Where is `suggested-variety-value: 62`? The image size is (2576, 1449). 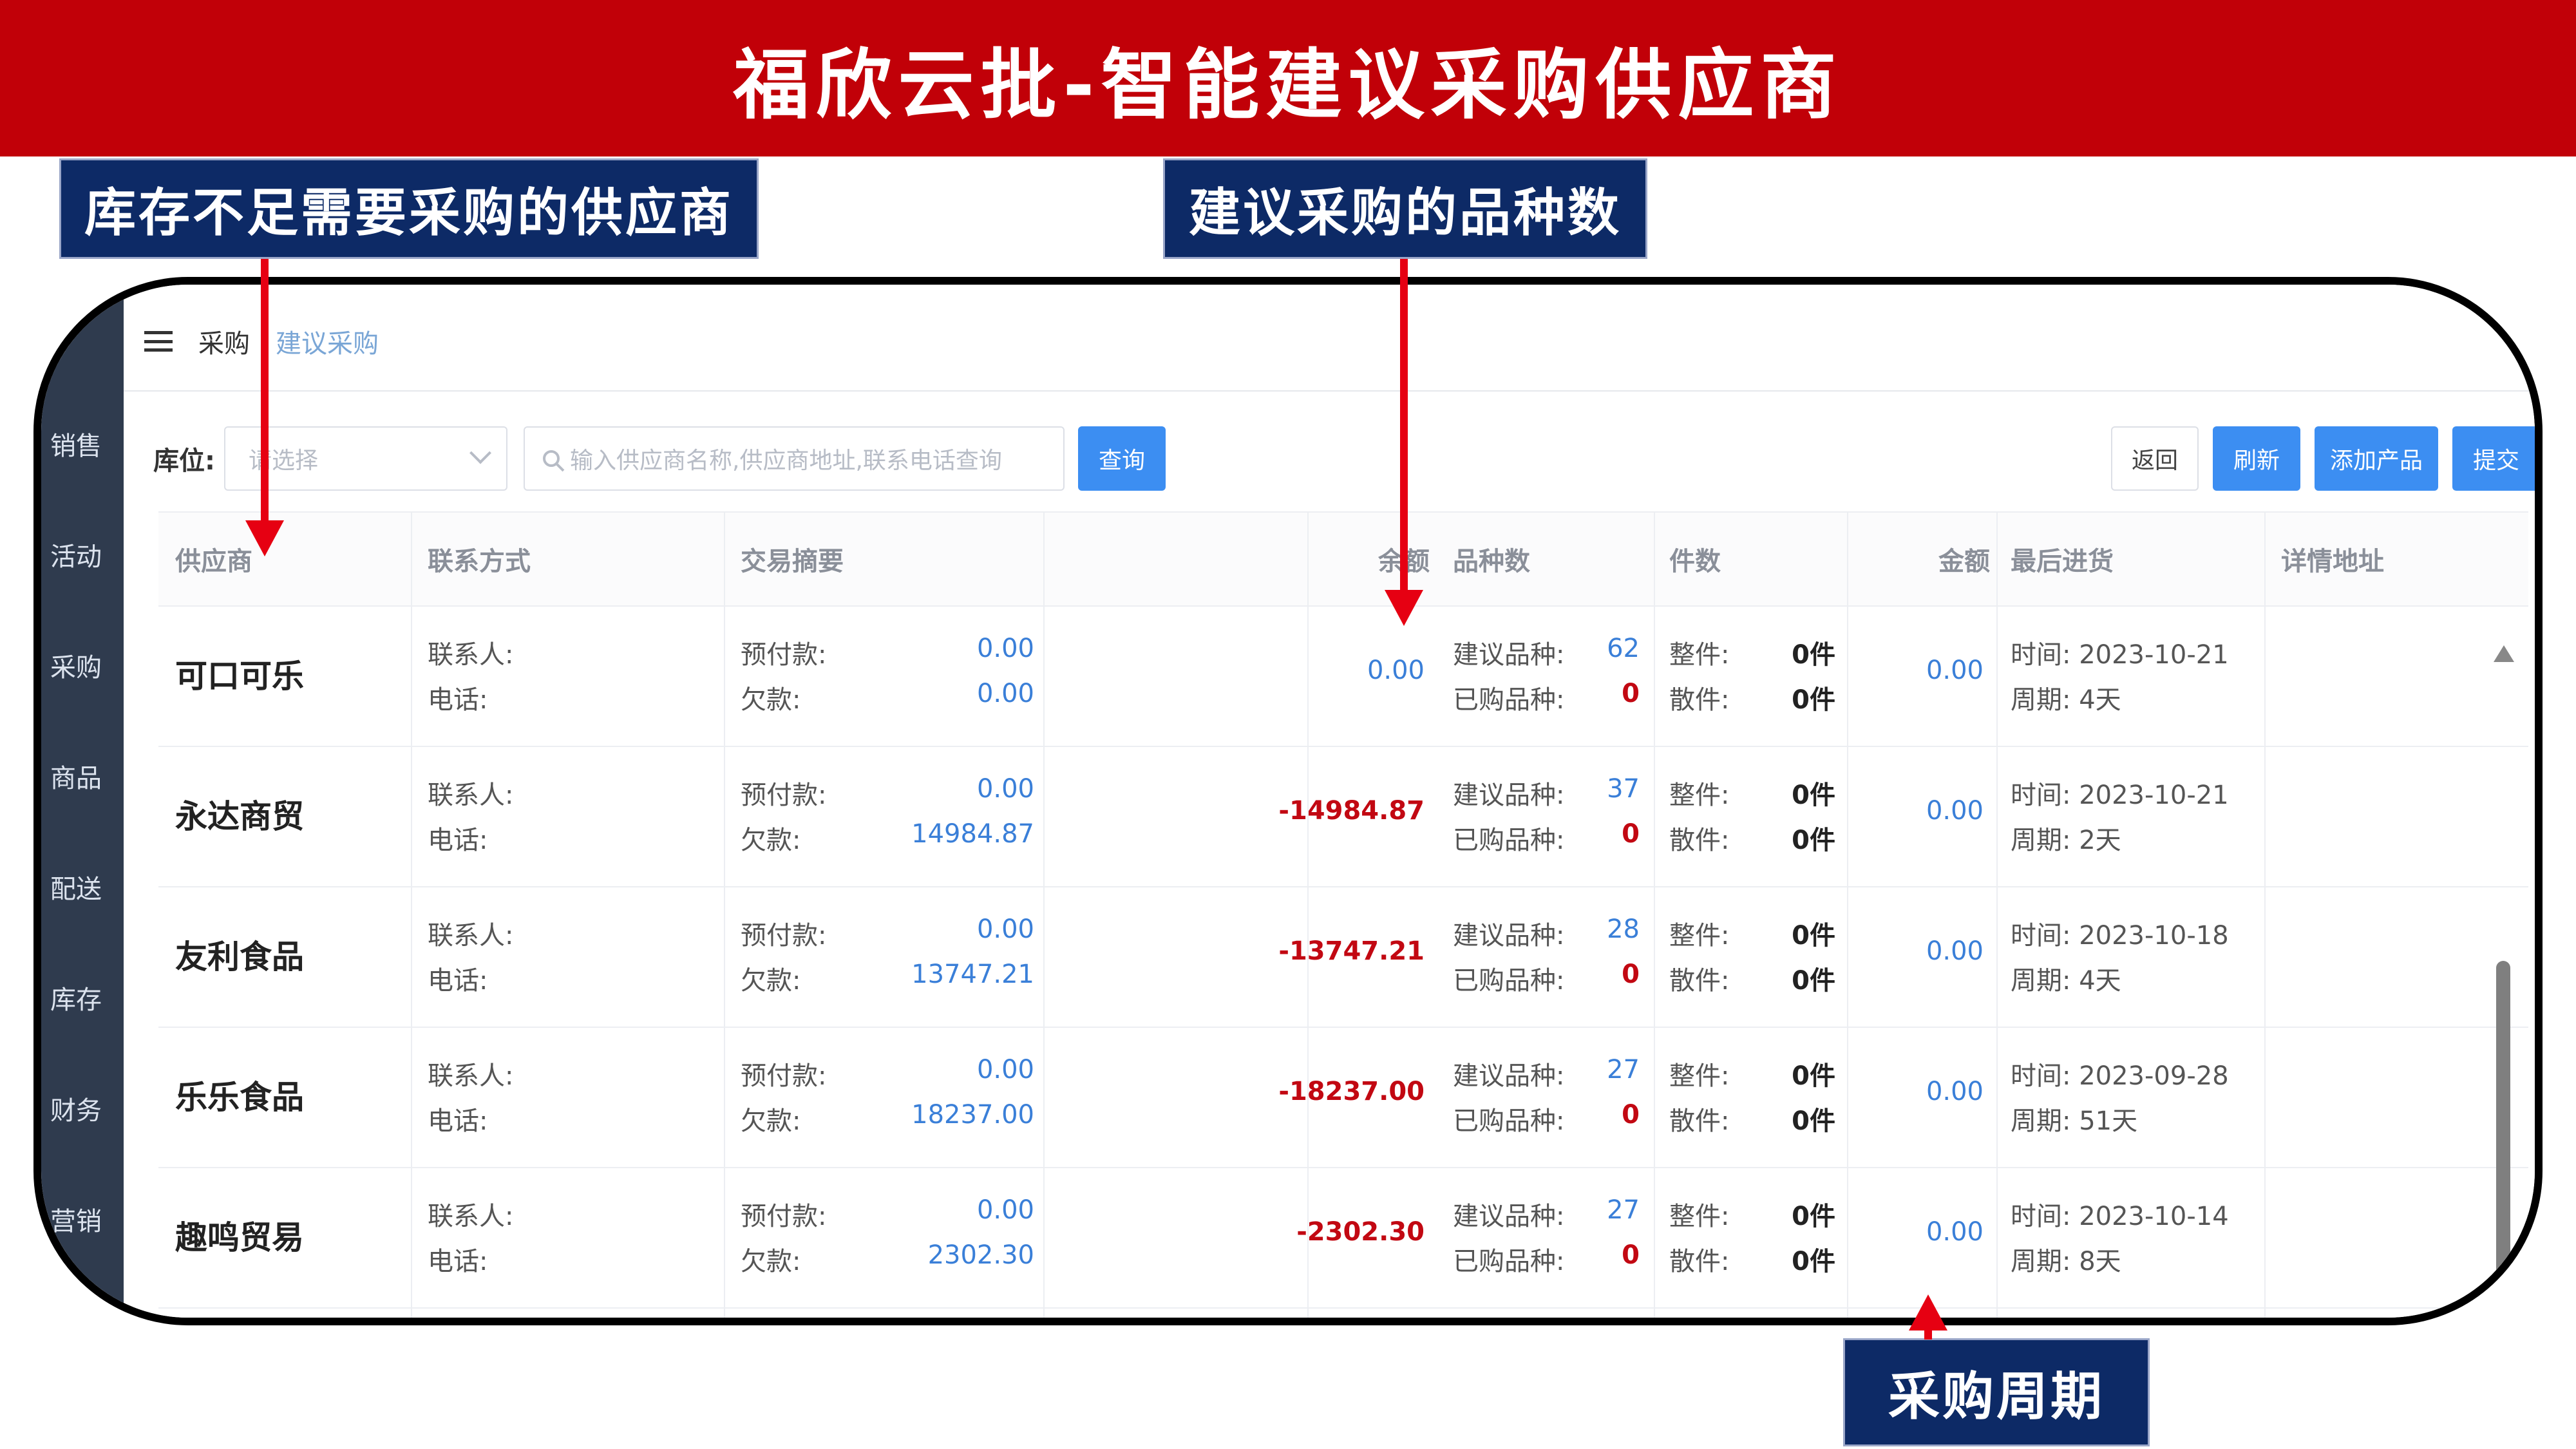
suggested-variety-value: 62 is located at coordinates (1624, 649).